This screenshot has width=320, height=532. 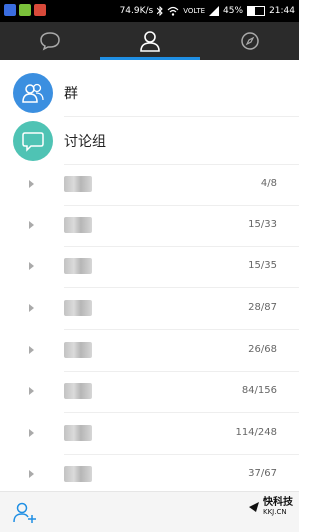 What do you see at coordinates (149, 267) in the screenshot?
I see `group-row: 15/35` at bounding box center [149, 267].